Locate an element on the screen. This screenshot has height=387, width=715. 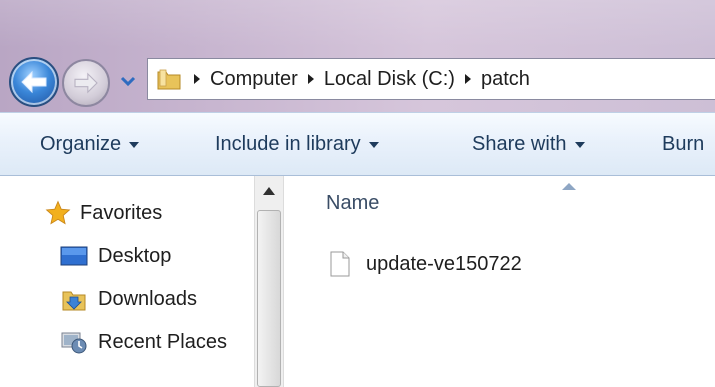
scroll-thumb is located at coordinates (269, 298).